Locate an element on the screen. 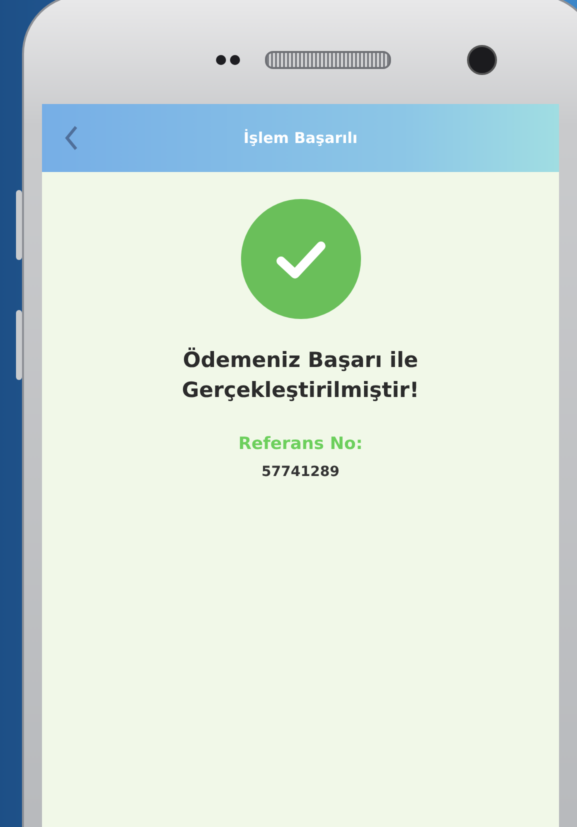 Image resolution: width=577 pixels, height=827 pixels. camera-lens is located at coordinates (482, 60).